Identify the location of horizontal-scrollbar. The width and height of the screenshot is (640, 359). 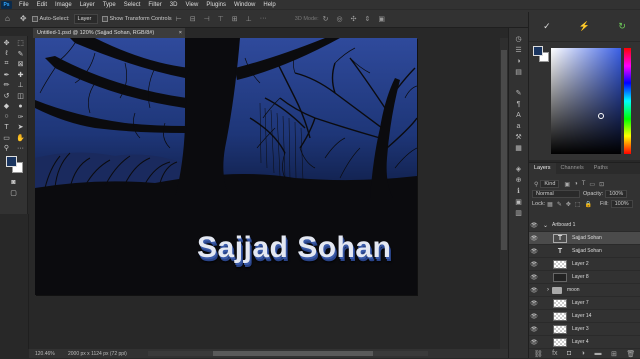
(288, 353).